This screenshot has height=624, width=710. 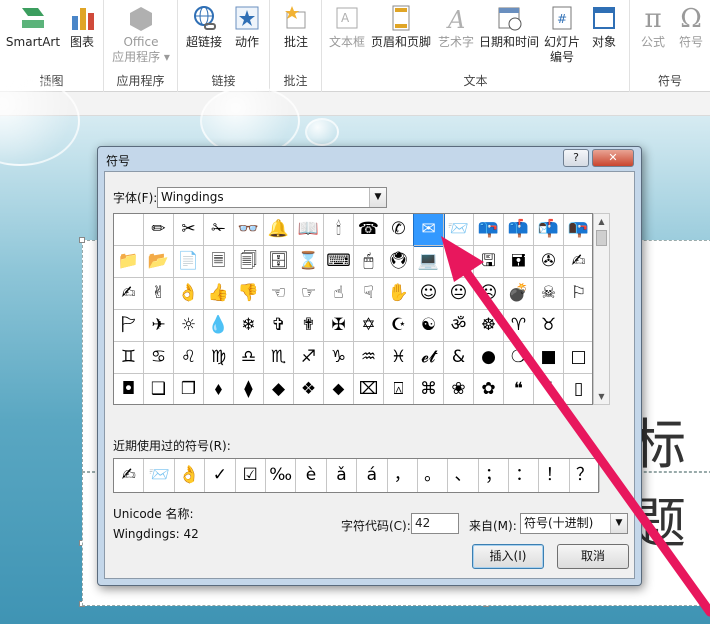 I want to click on symbol-cell: 💣, so click(x=519, y=294).